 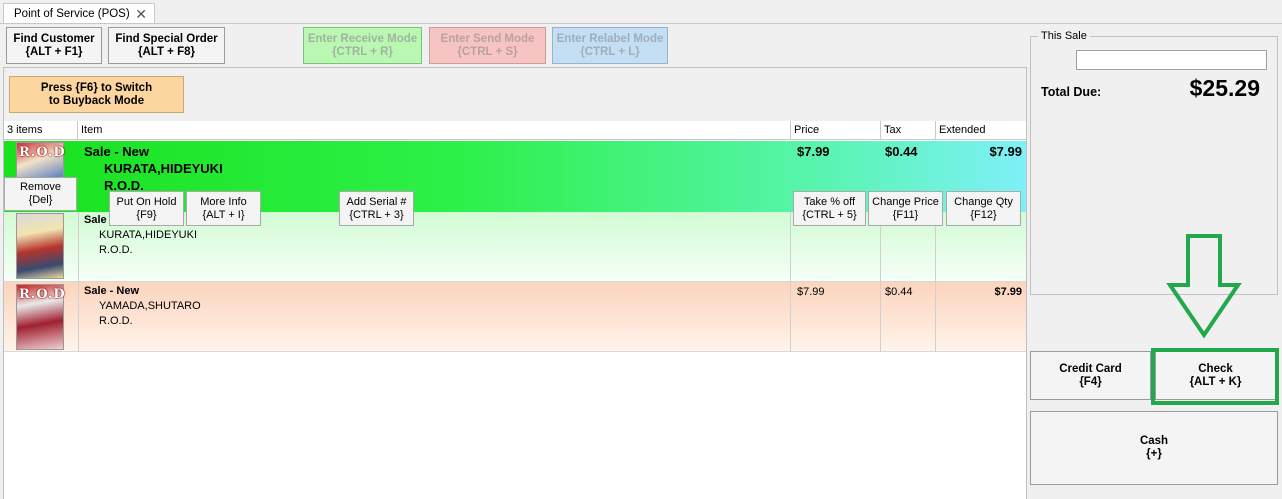 I want to click on more-info-button: More Info {ALT + I}, so click(x=223, y=208).